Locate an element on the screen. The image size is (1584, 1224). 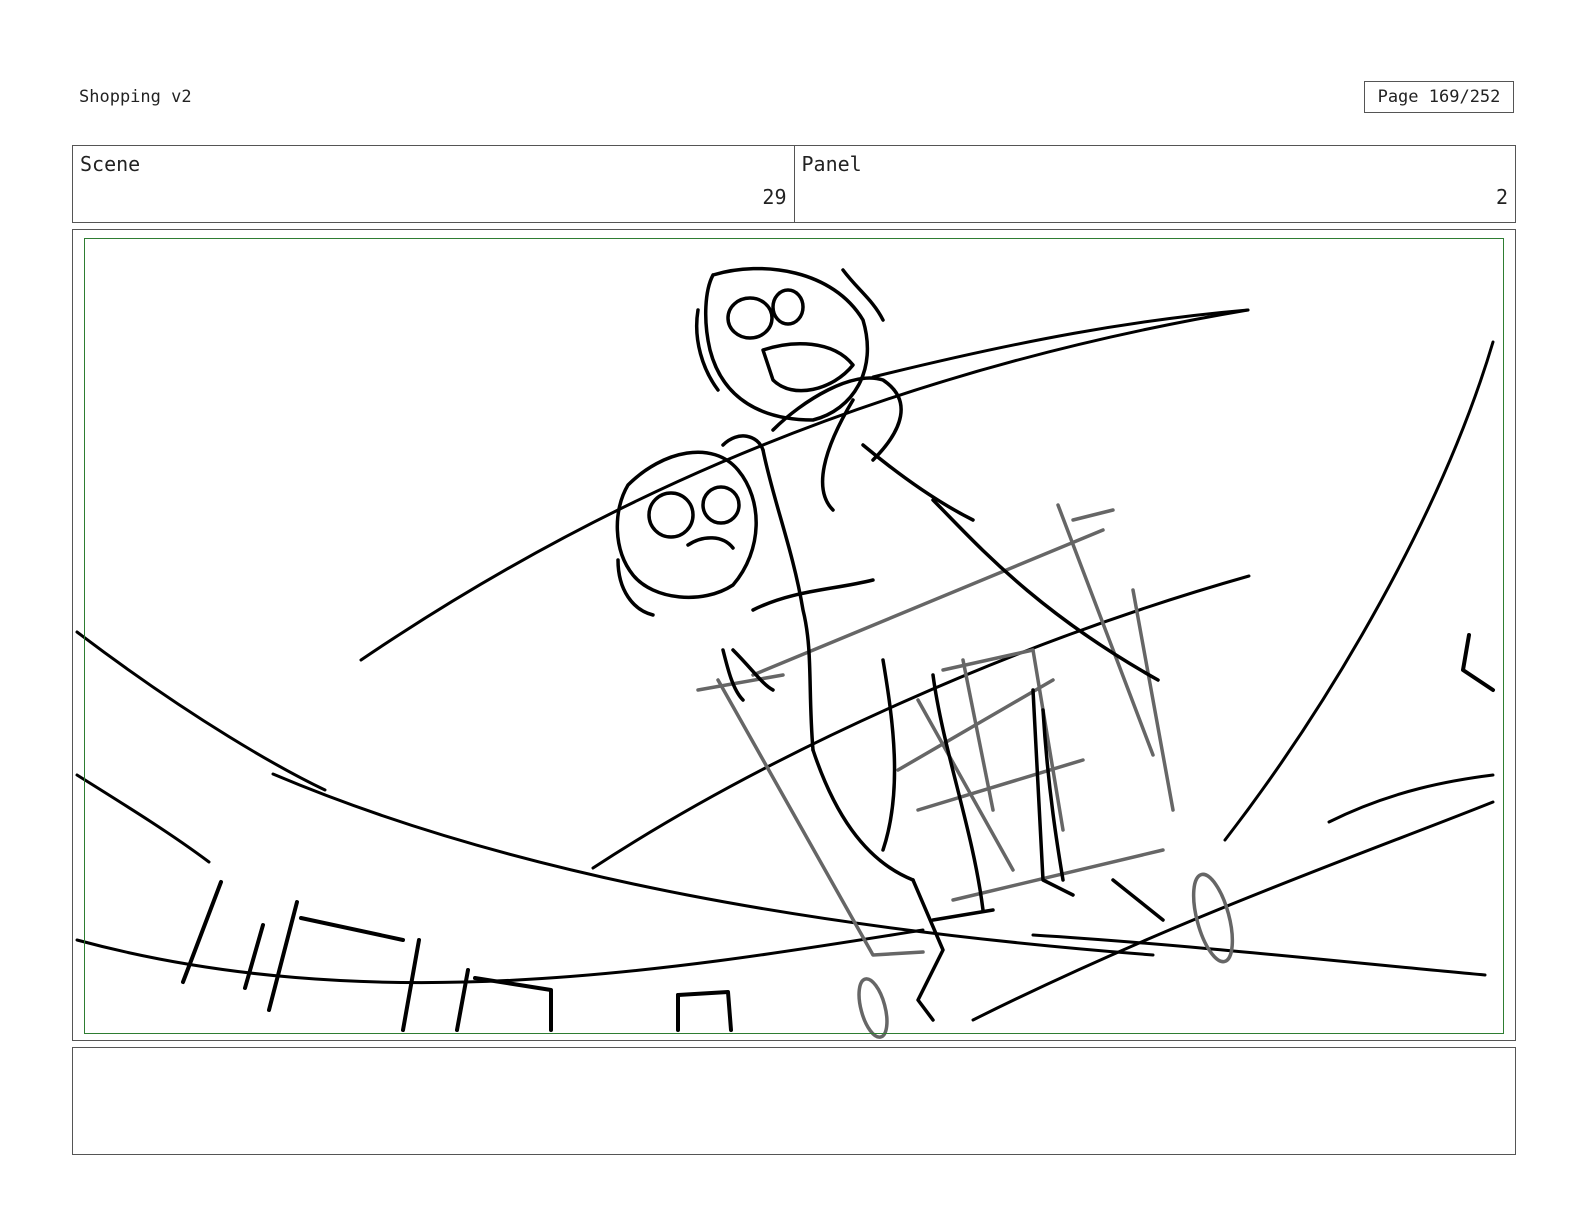
notes-box is located at coordinates (794, 1101).